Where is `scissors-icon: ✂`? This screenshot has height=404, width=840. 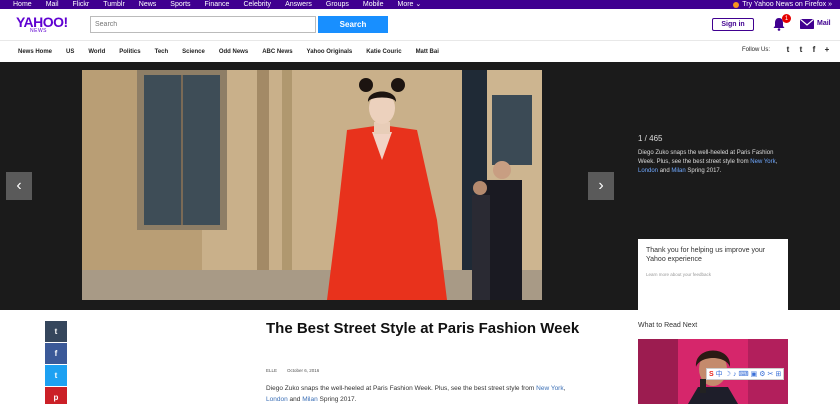 scissors-icon: ✂ is located at coordinates (770, 374).